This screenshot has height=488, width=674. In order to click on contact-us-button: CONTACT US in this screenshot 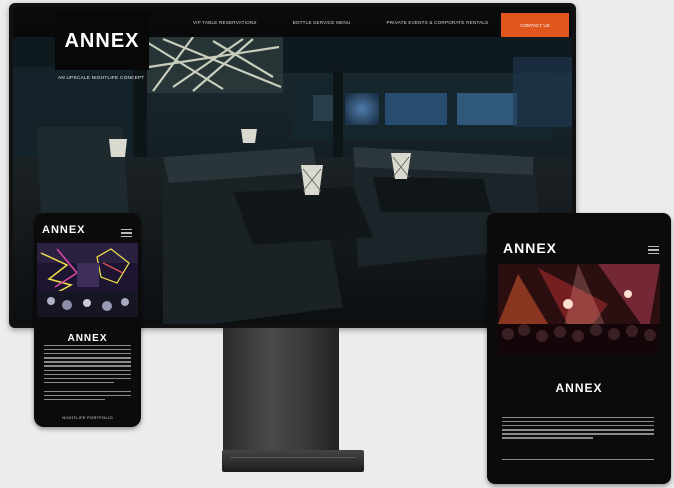, I will do `click(535, 25)`.